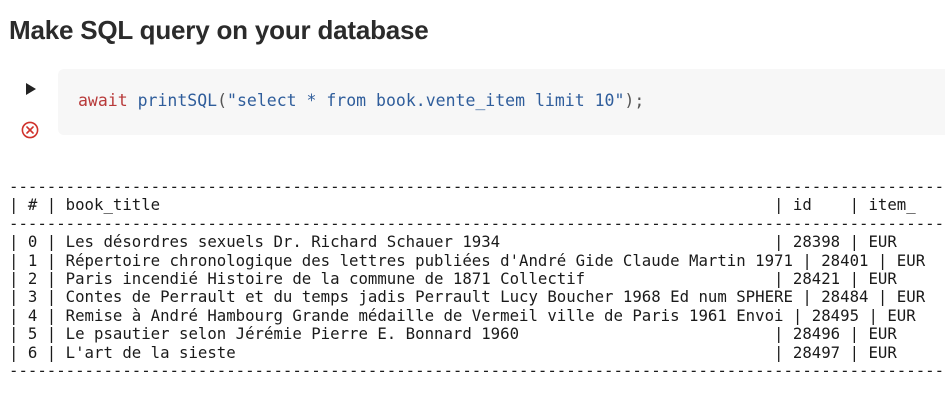 This screenshot has width=945, height=404. Describe the element at coordinates (177, 100) in the screenshot. I see `code-function-name: printSQL` at that location.